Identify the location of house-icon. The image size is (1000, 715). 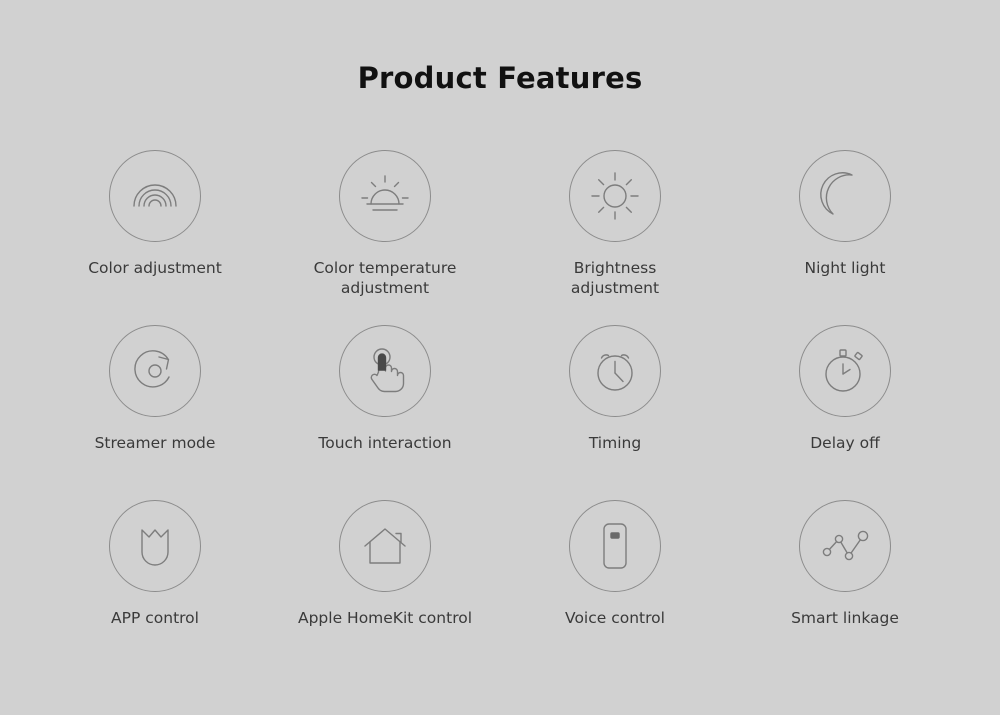
(385, 546).